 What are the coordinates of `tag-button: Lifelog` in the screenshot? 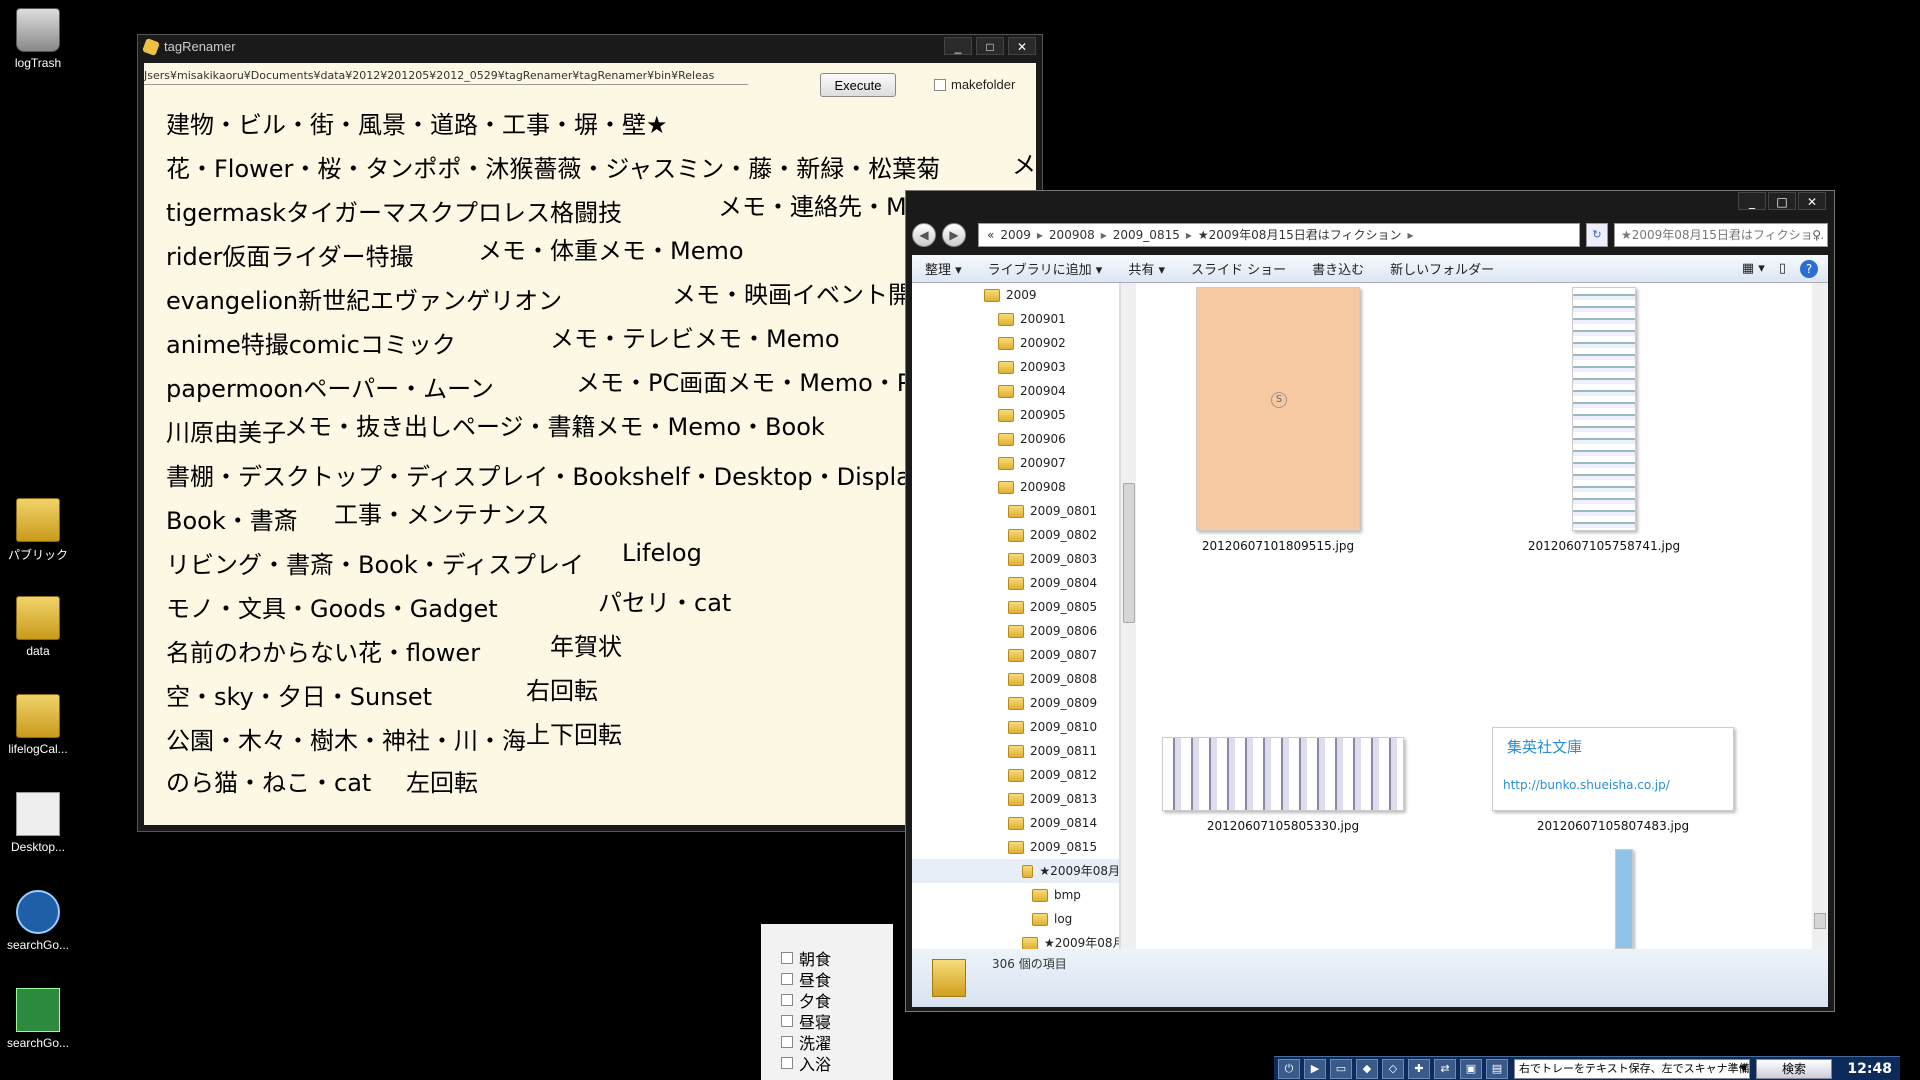 It's located at (662, 553).